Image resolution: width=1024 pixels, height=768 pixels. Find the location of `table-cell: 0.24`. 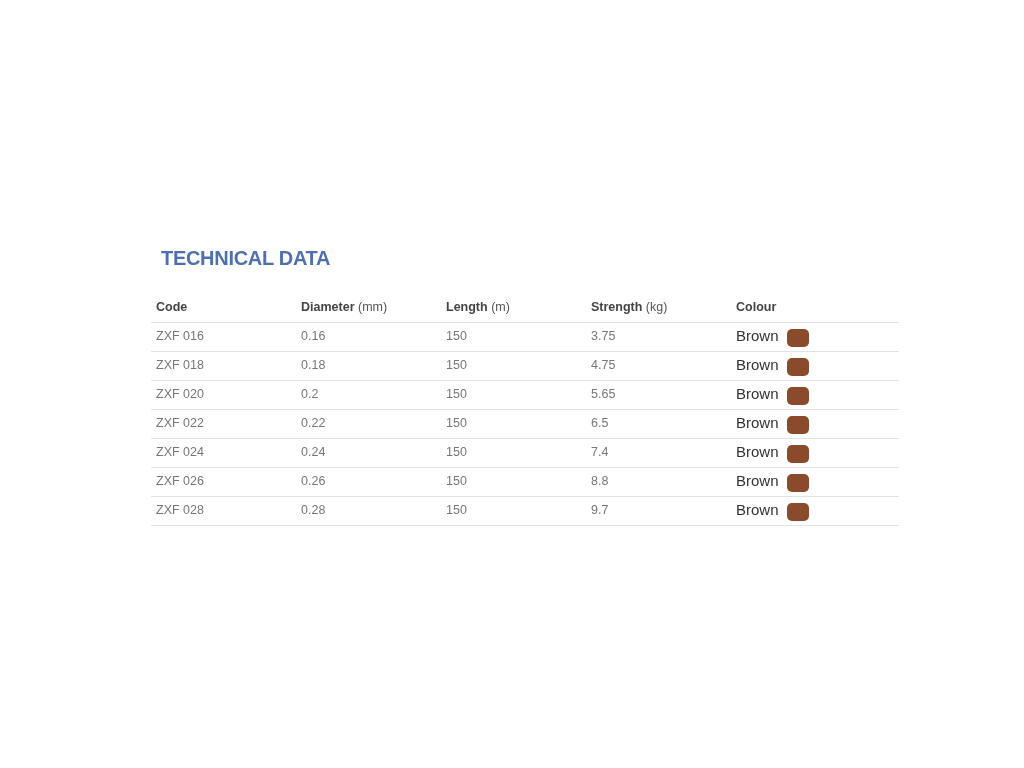

table-cell: 0.24 is located at coordinates (368, 452).